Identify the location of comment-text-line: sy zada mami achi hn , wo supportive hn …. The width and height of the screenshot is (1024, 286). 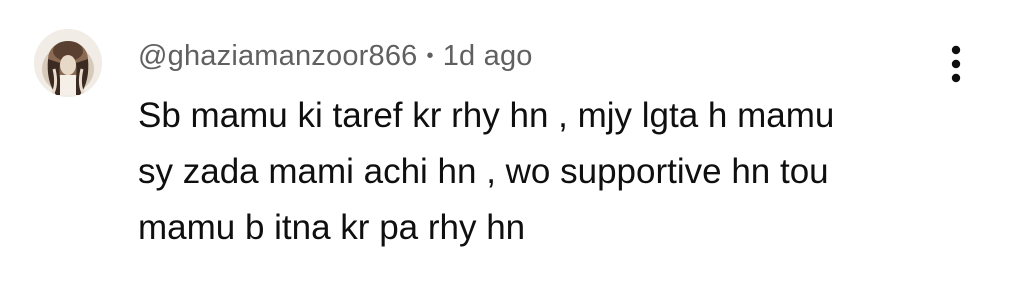
(483, 171).